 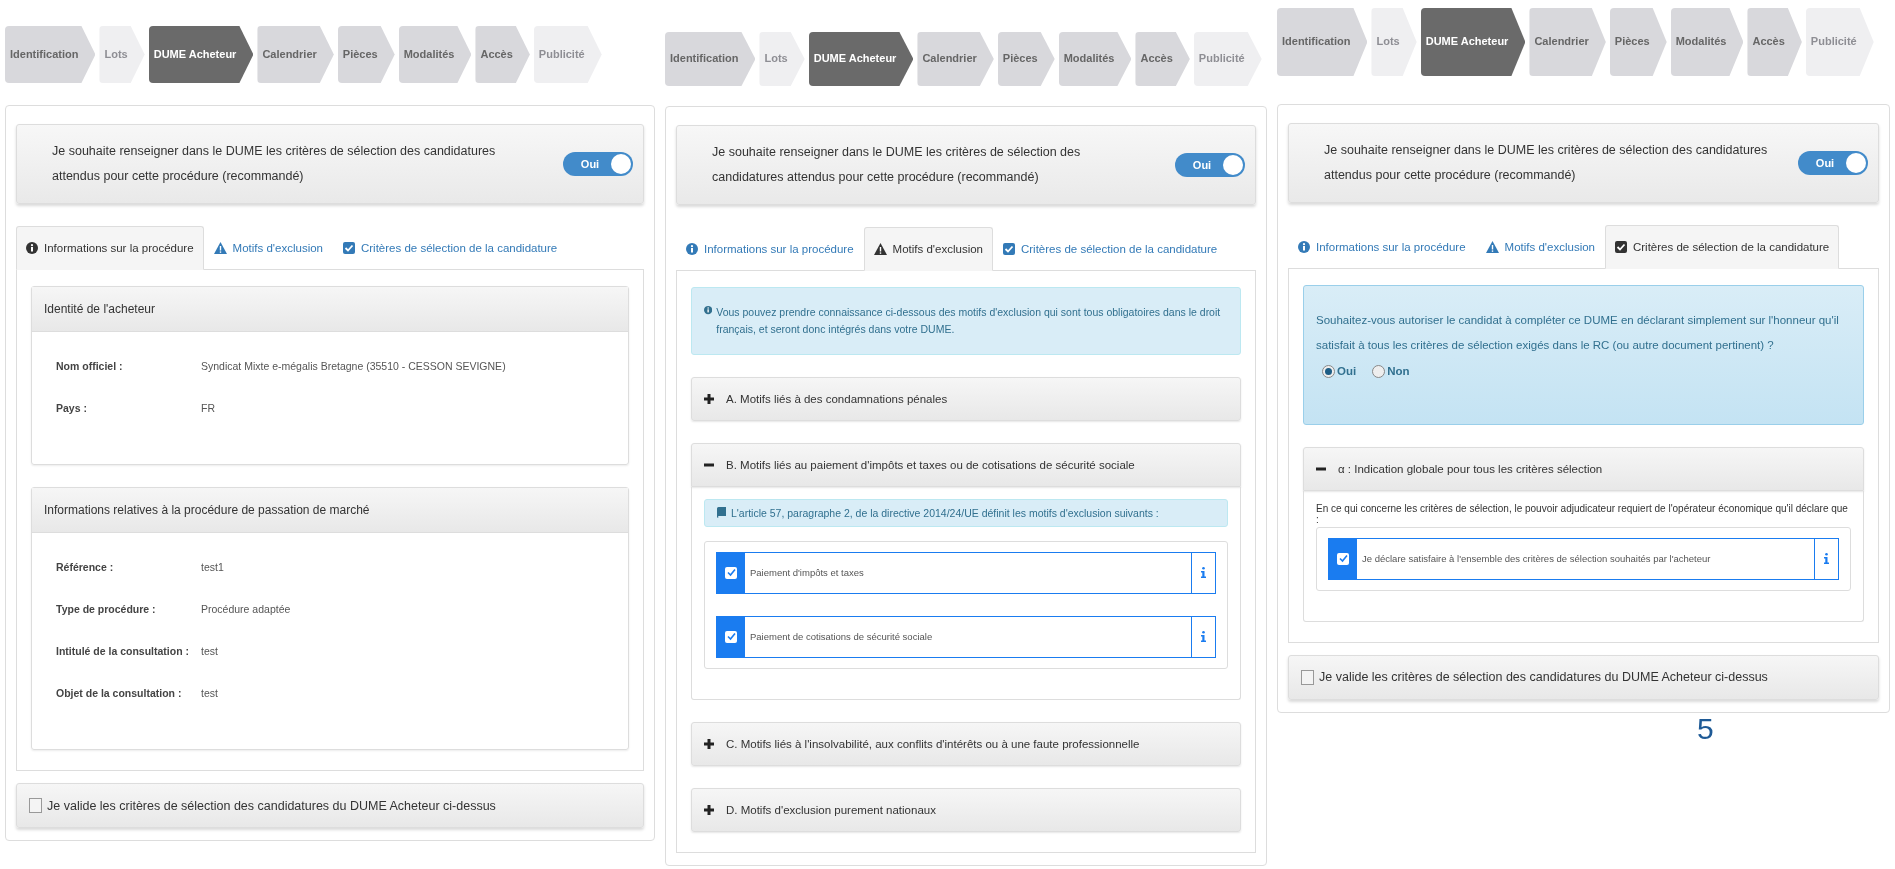 I want to click on field-value: Syndicat Mixte e-mégalis Bretagne (35510 - CESSON SEVIGNE), so click(x=354, y=366).